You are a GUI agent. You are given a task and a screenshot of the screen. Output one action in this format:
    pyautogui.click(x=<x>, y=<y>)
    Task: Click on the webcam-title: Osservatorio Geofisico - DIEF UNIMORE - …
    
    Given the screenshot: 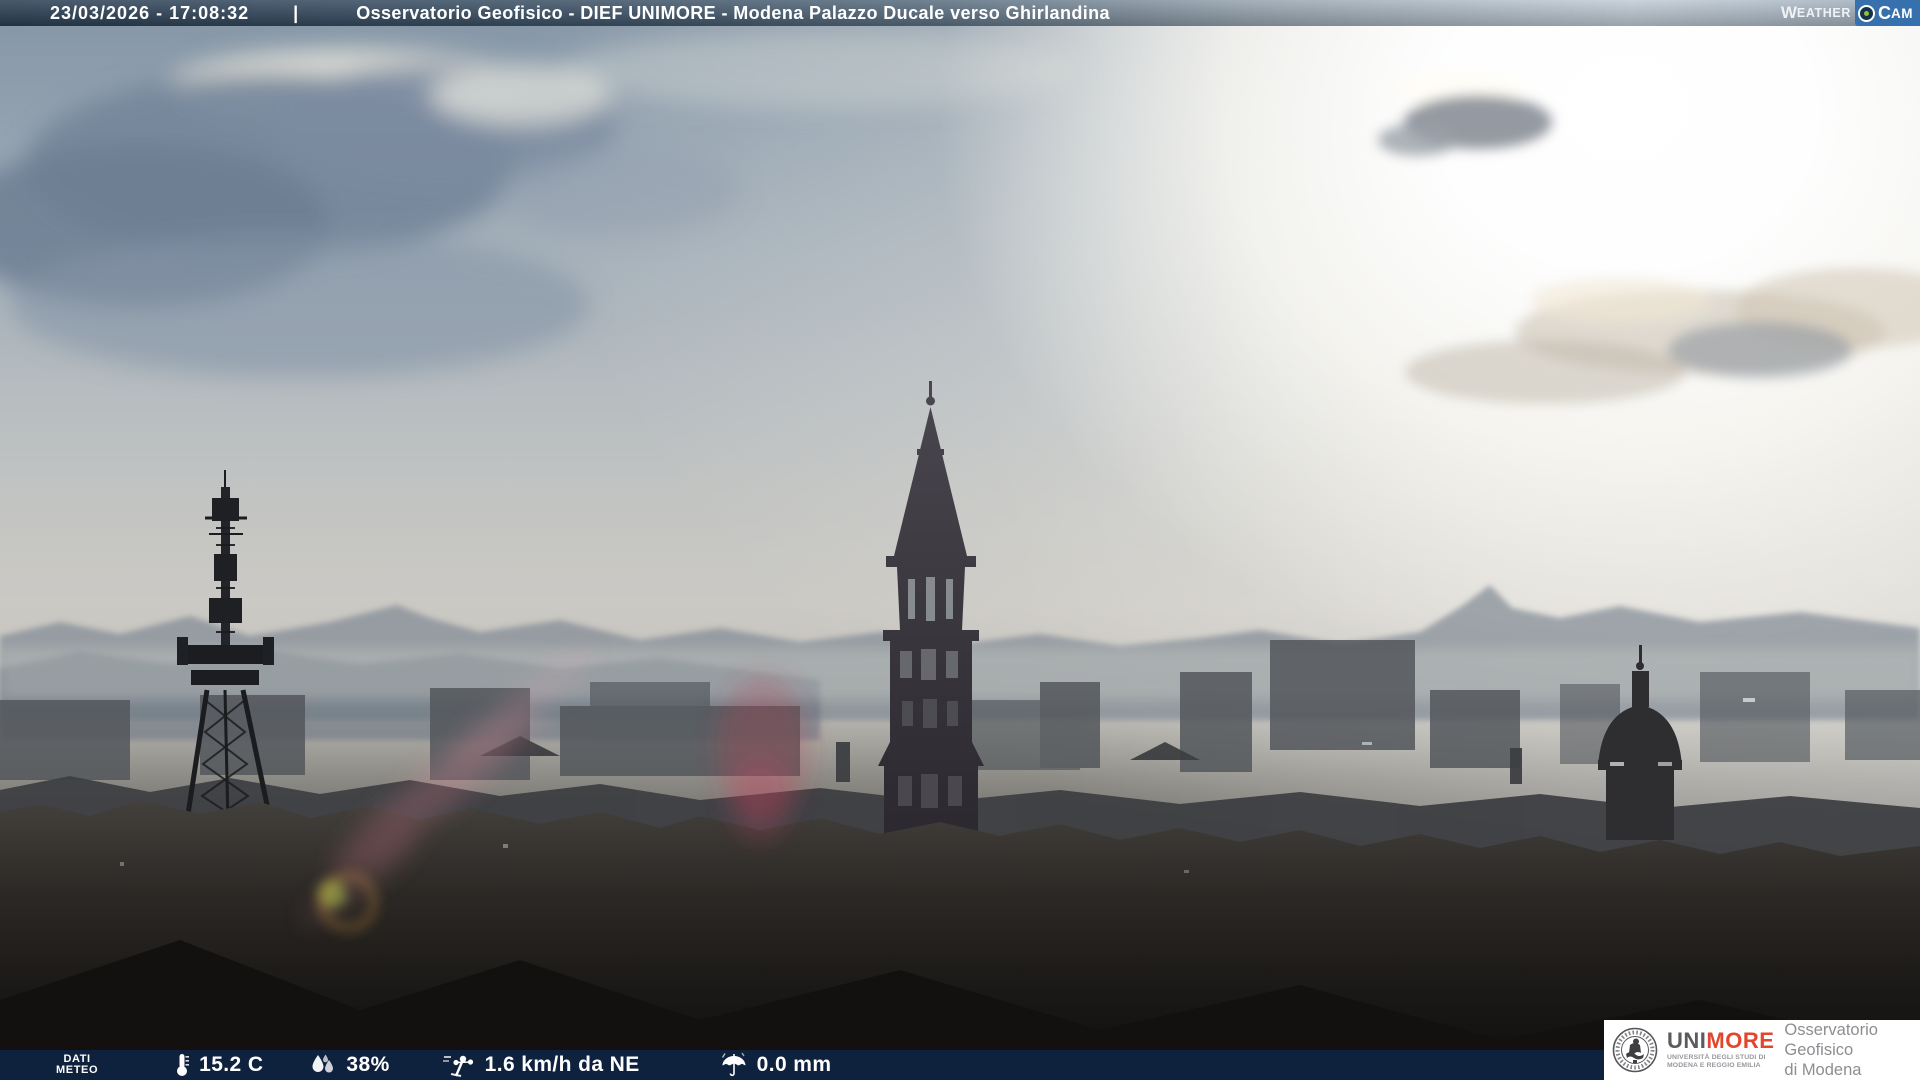 What is the action you would take?
    pyautogui.click(x=733, y=12)
    